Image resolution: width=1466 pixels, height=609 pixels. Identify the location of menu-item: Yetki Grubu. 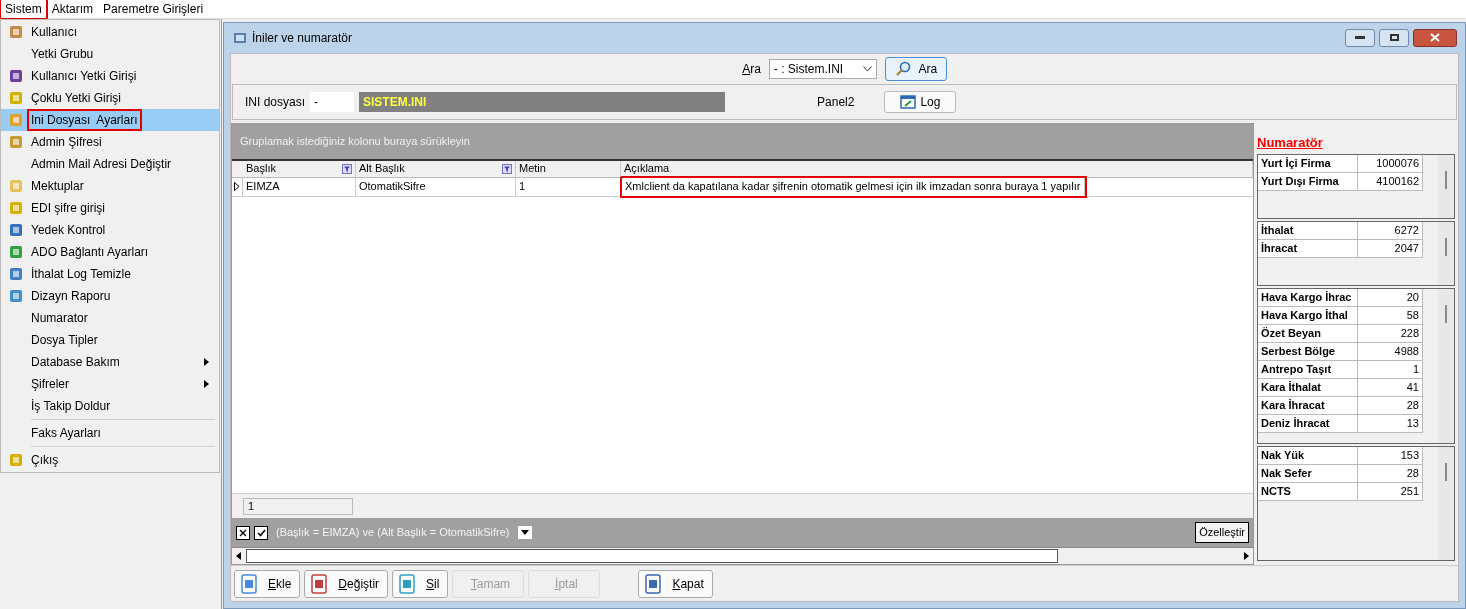
(110, 54).